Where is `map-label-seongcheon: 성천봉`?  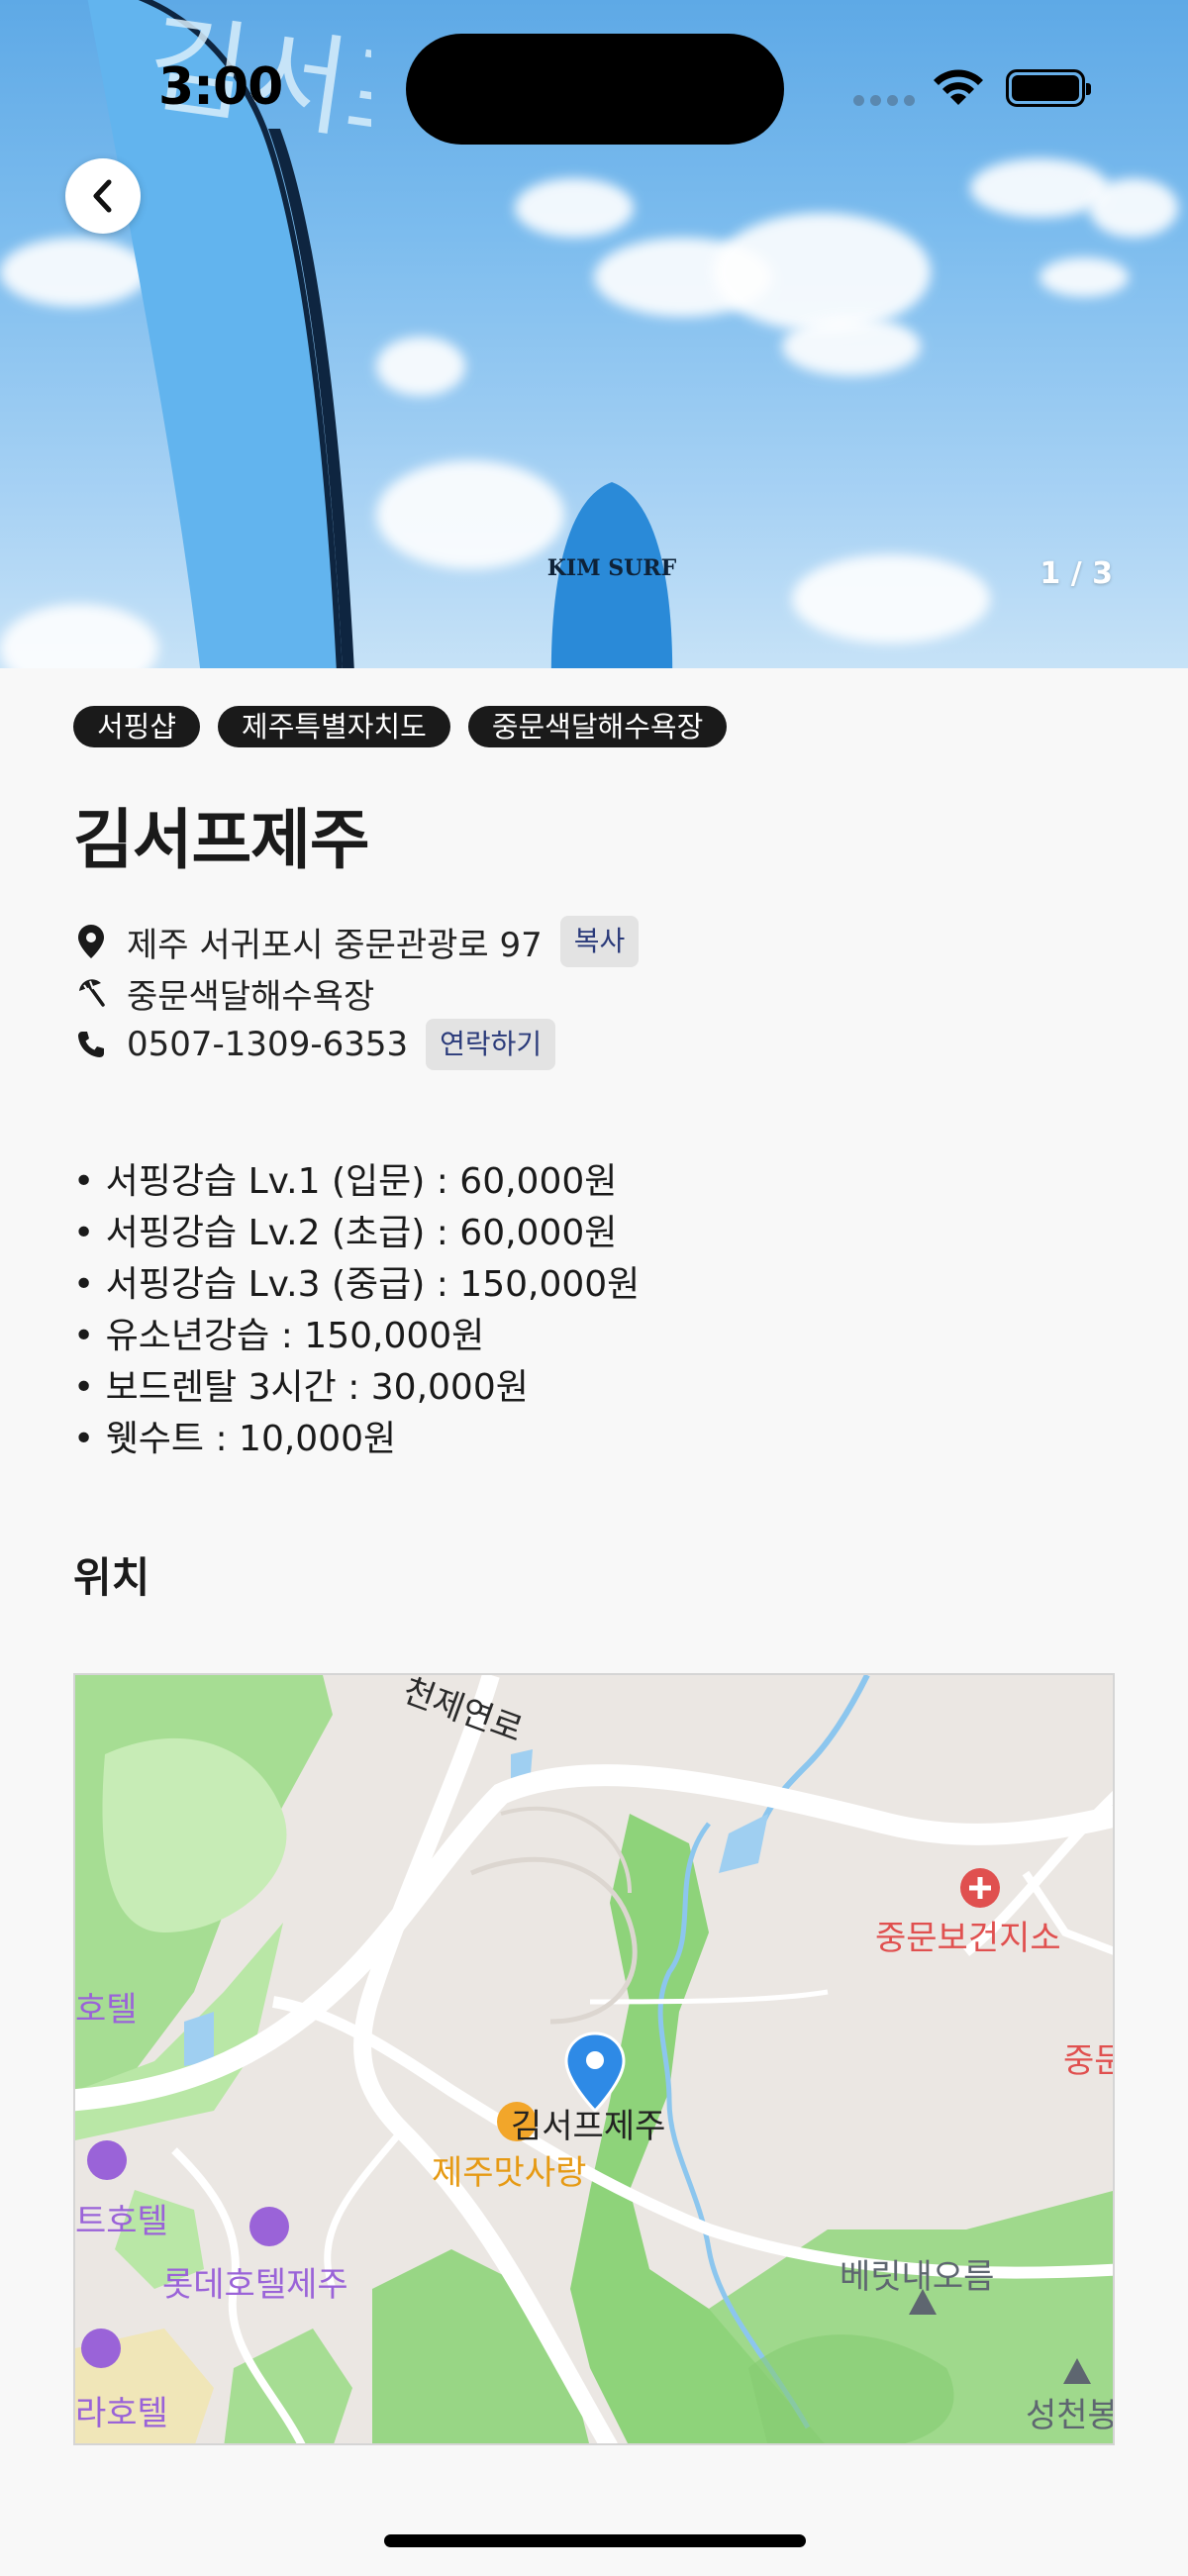 map-label-seongcheon: 성천봉 is located at coordinates (1070, 2416).